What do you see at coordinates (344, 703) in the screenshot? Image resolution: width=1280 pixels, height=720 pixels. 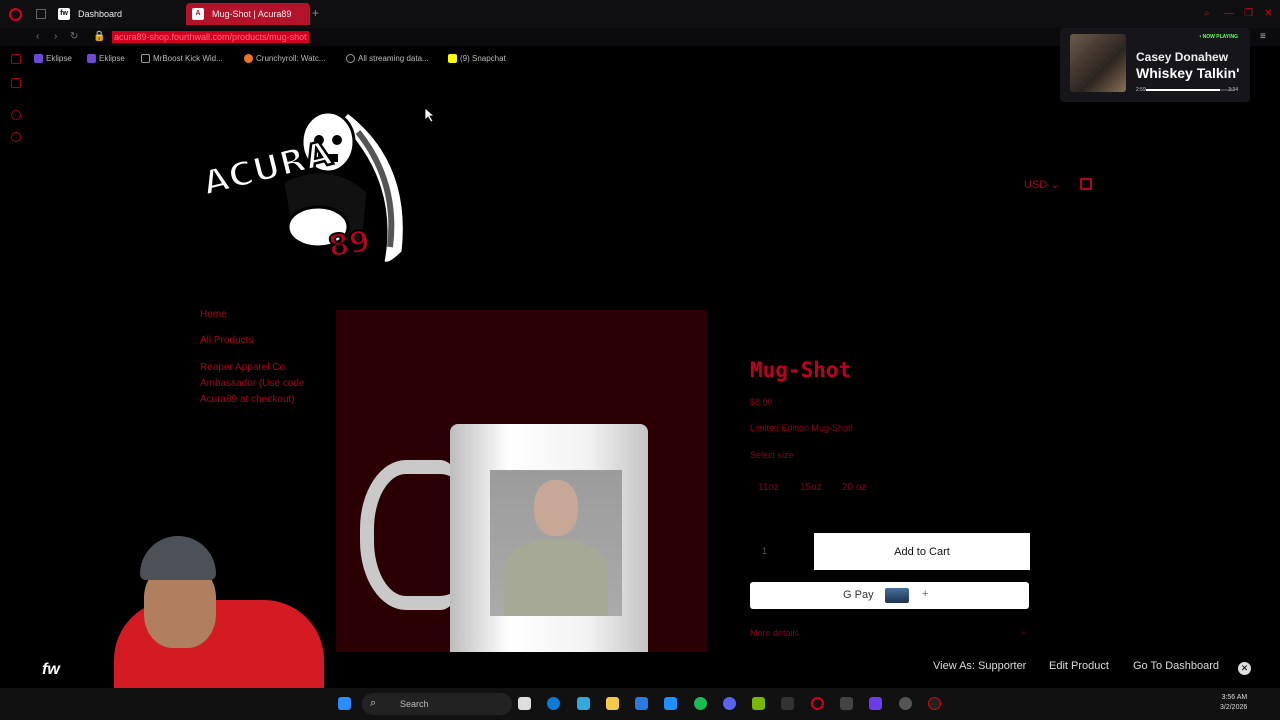 I see `windows-start-icon` at bounding box center [344, 703].